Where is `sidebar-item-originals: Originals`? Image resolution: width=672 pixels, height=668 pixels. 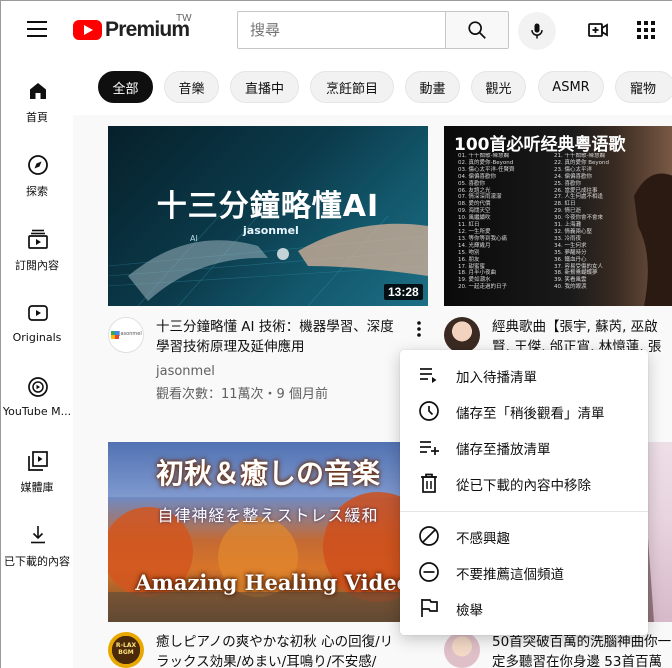 sidebar-item-originals: Originals is located at coordinates (37, 336).